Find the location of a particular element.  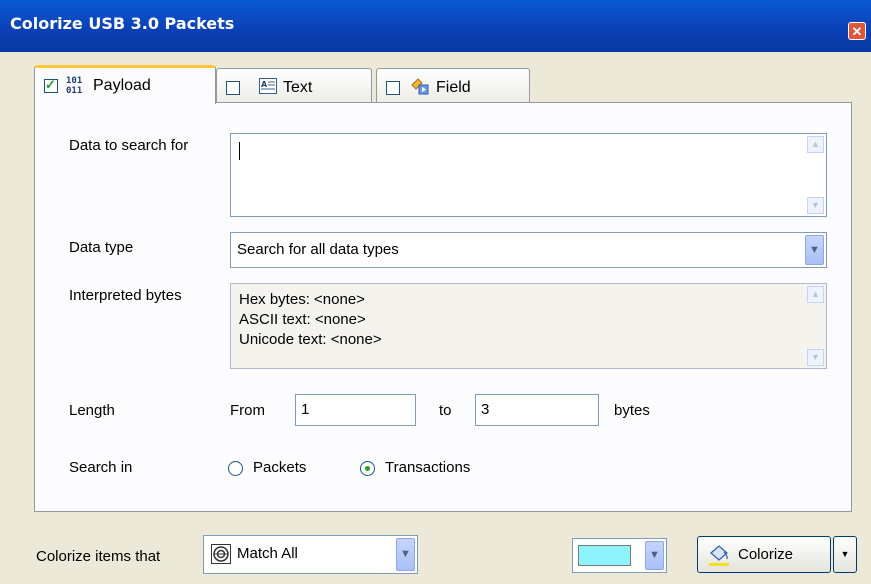

data-type-select: Search for all data types ▼ is located at coordinates (528, 250).